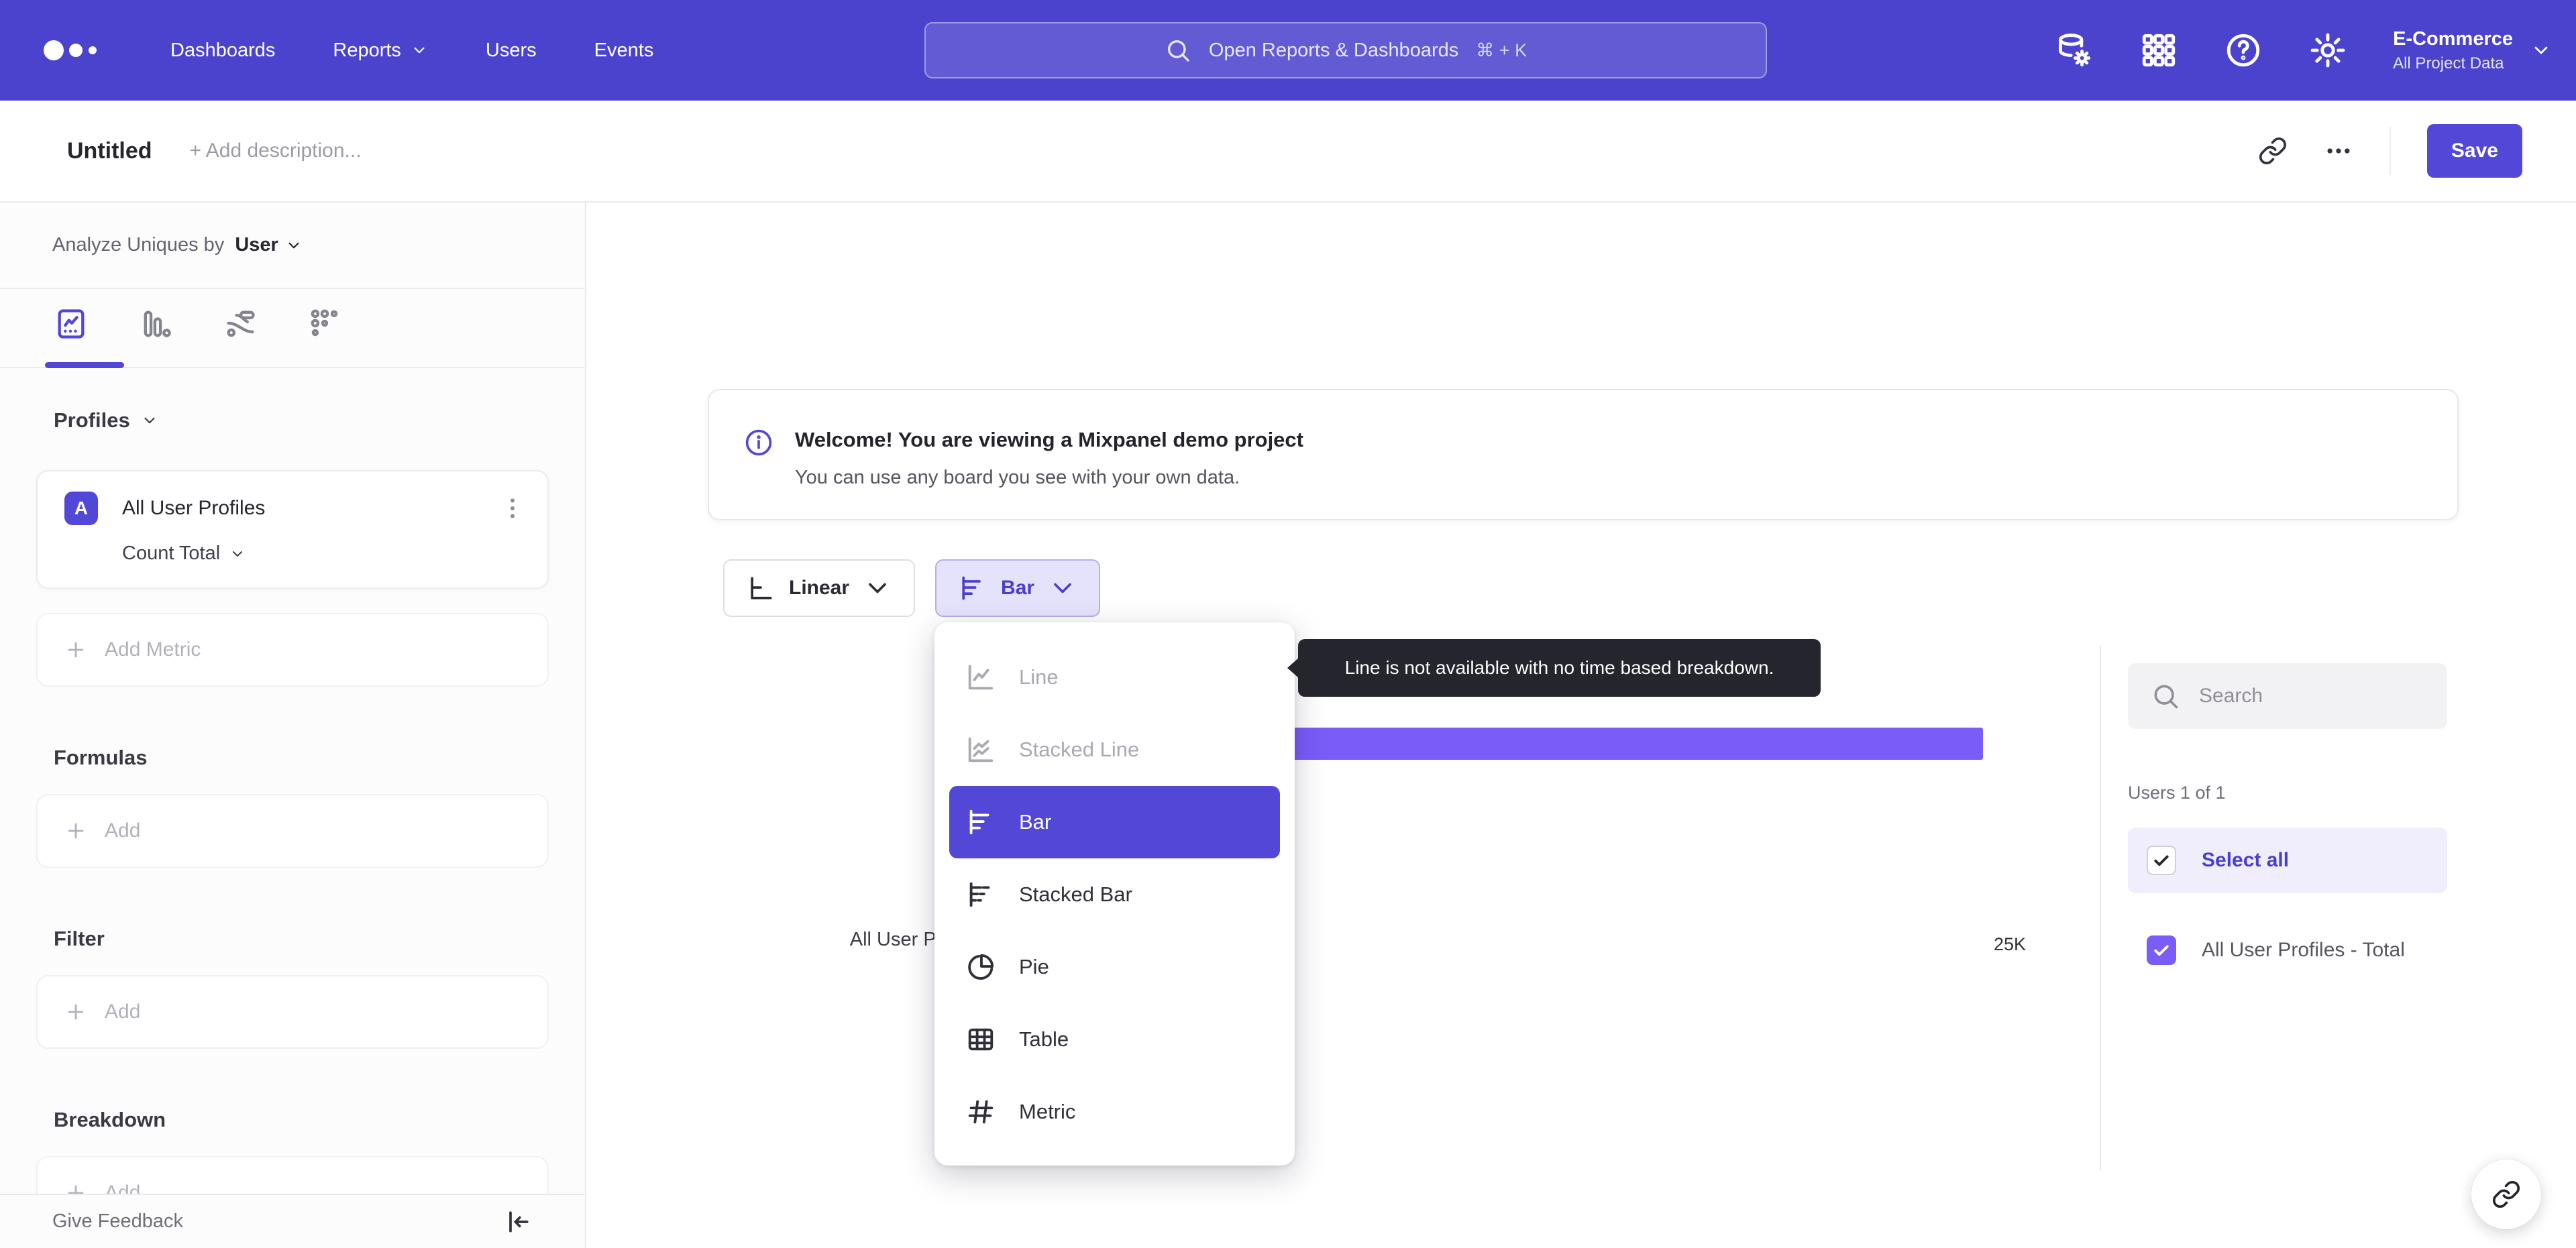 The height and width of the screenshot is (1248, 2576). Describe the element at coordinates (292, 328) in the screenshot. I see `report-type-tabs` at that location.